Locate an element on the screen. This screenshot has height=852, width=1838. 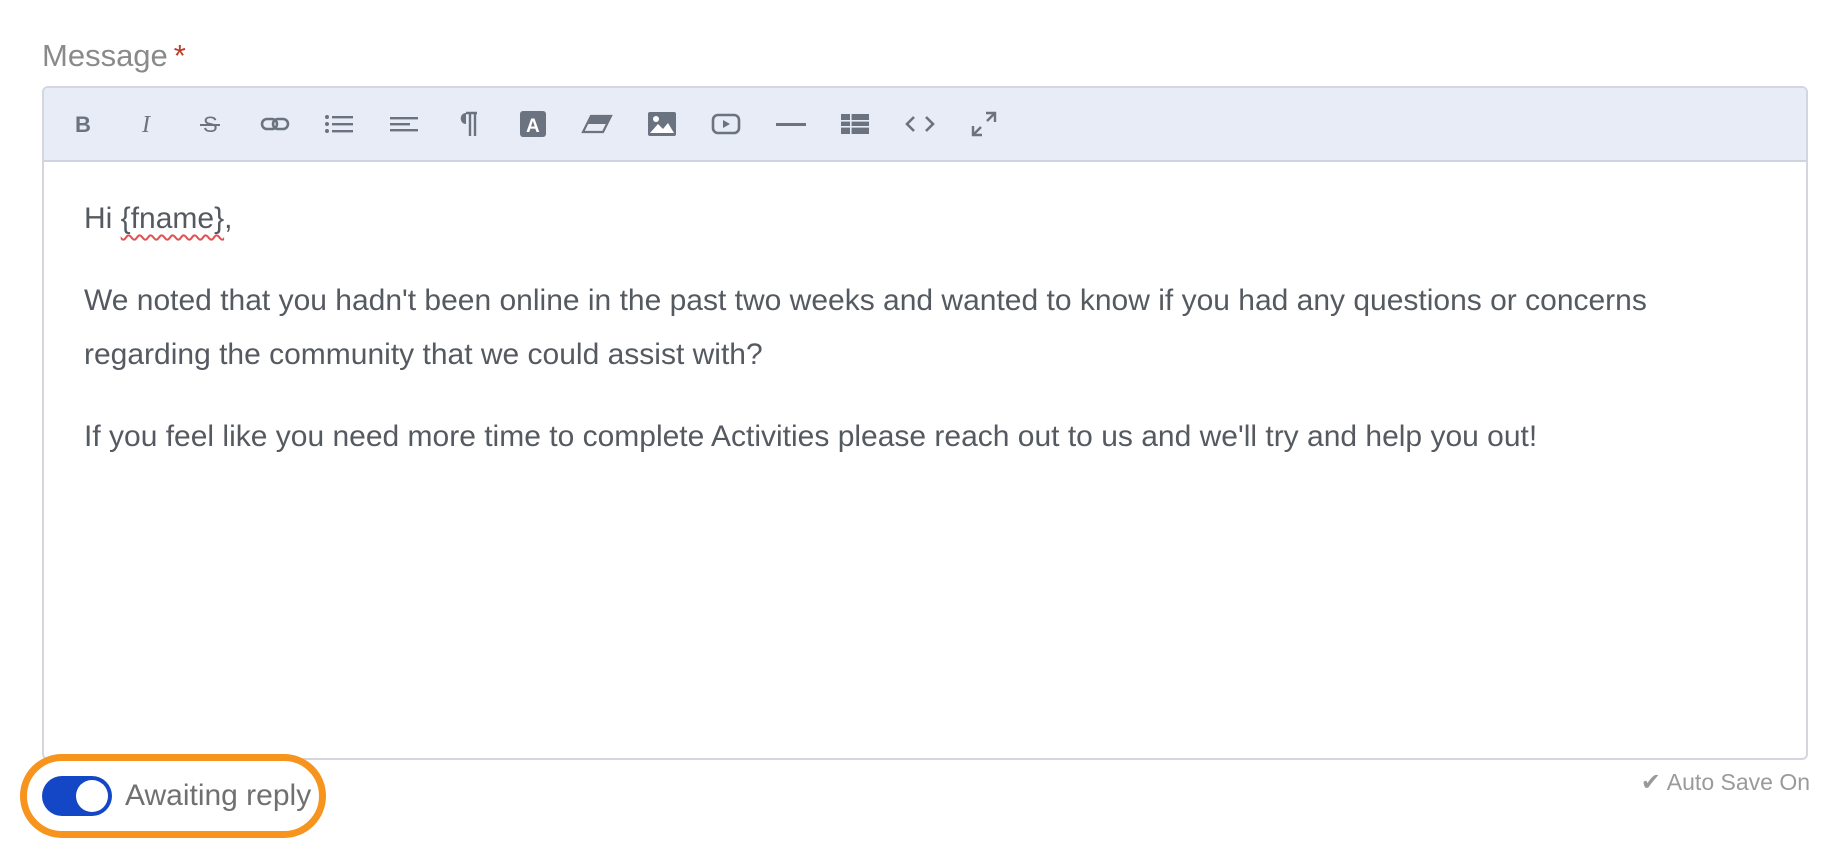
awaiting-reply-toggle is located at coordinates (77, 796).